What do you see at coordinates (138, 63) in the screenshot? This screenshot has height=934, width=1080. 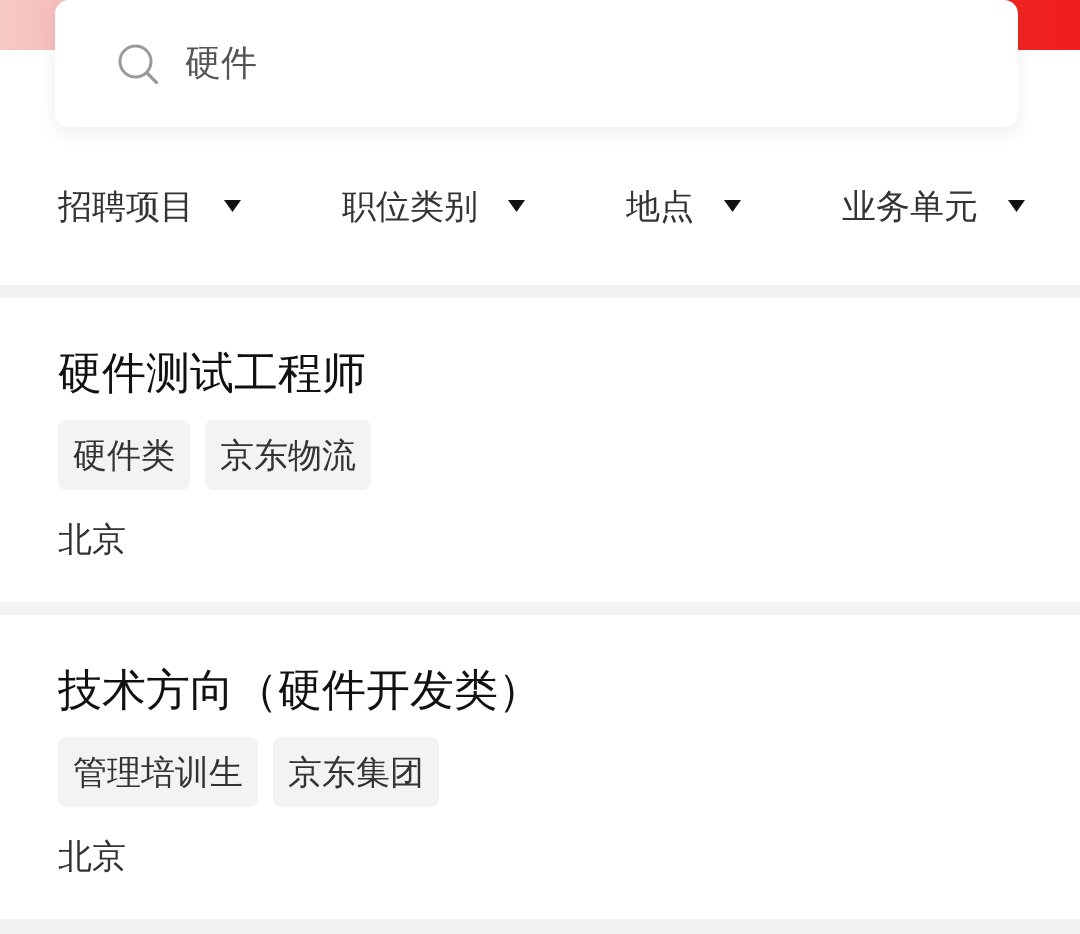 I see `search-icon` at bounding box center [138, 63].